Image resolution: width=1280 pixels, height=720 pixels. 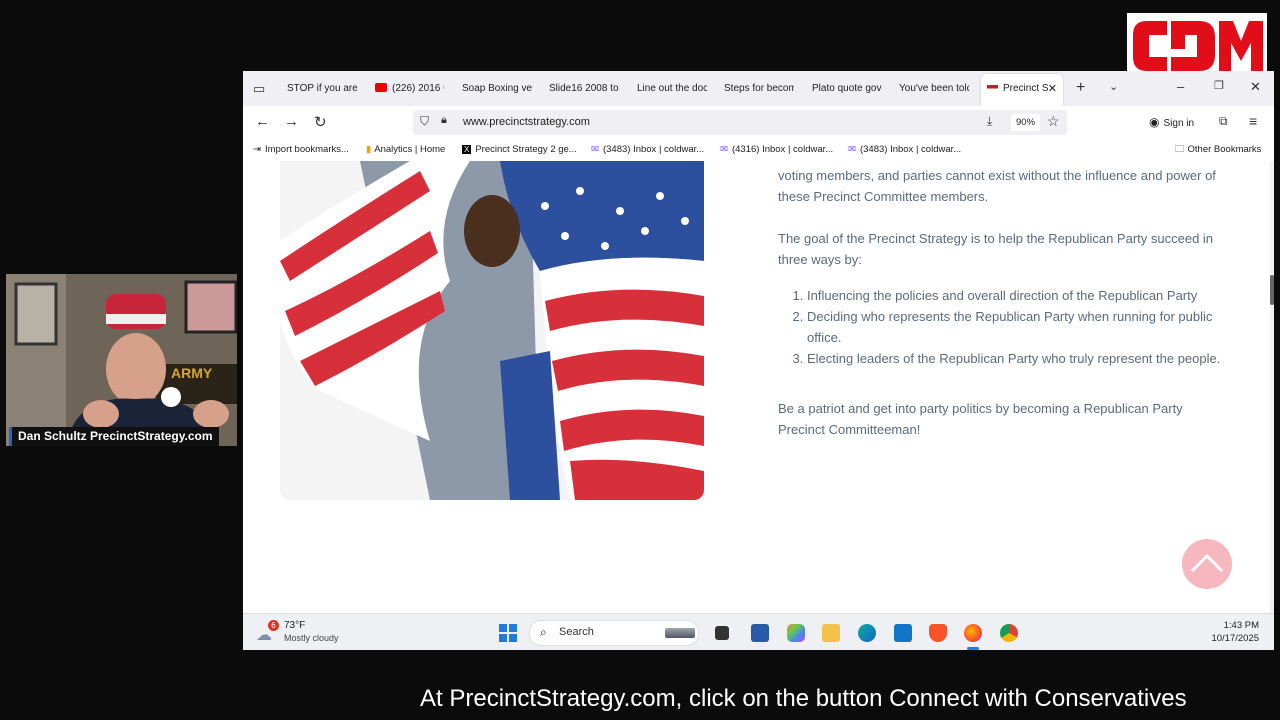 What do you see at coordinates (1230, 625) in the screenshot?
I see `clock-time: 1:43 PM` at bounding box center [1230, 625].